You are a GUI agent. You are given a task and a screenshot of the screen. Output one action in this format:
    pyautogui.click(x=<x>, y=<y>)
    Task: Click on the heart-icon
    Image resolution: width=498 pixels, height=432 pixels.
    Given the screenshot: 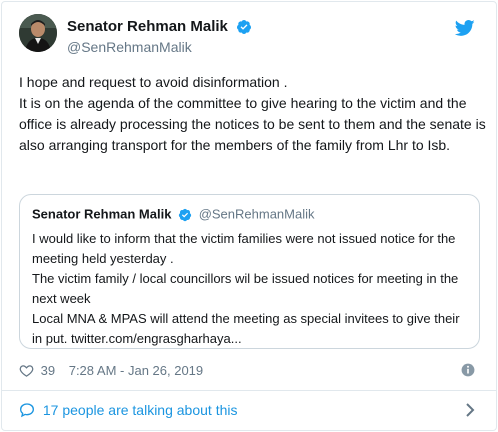 What is the action you would take?
    pyautogui.click(x=26, y=370)
    